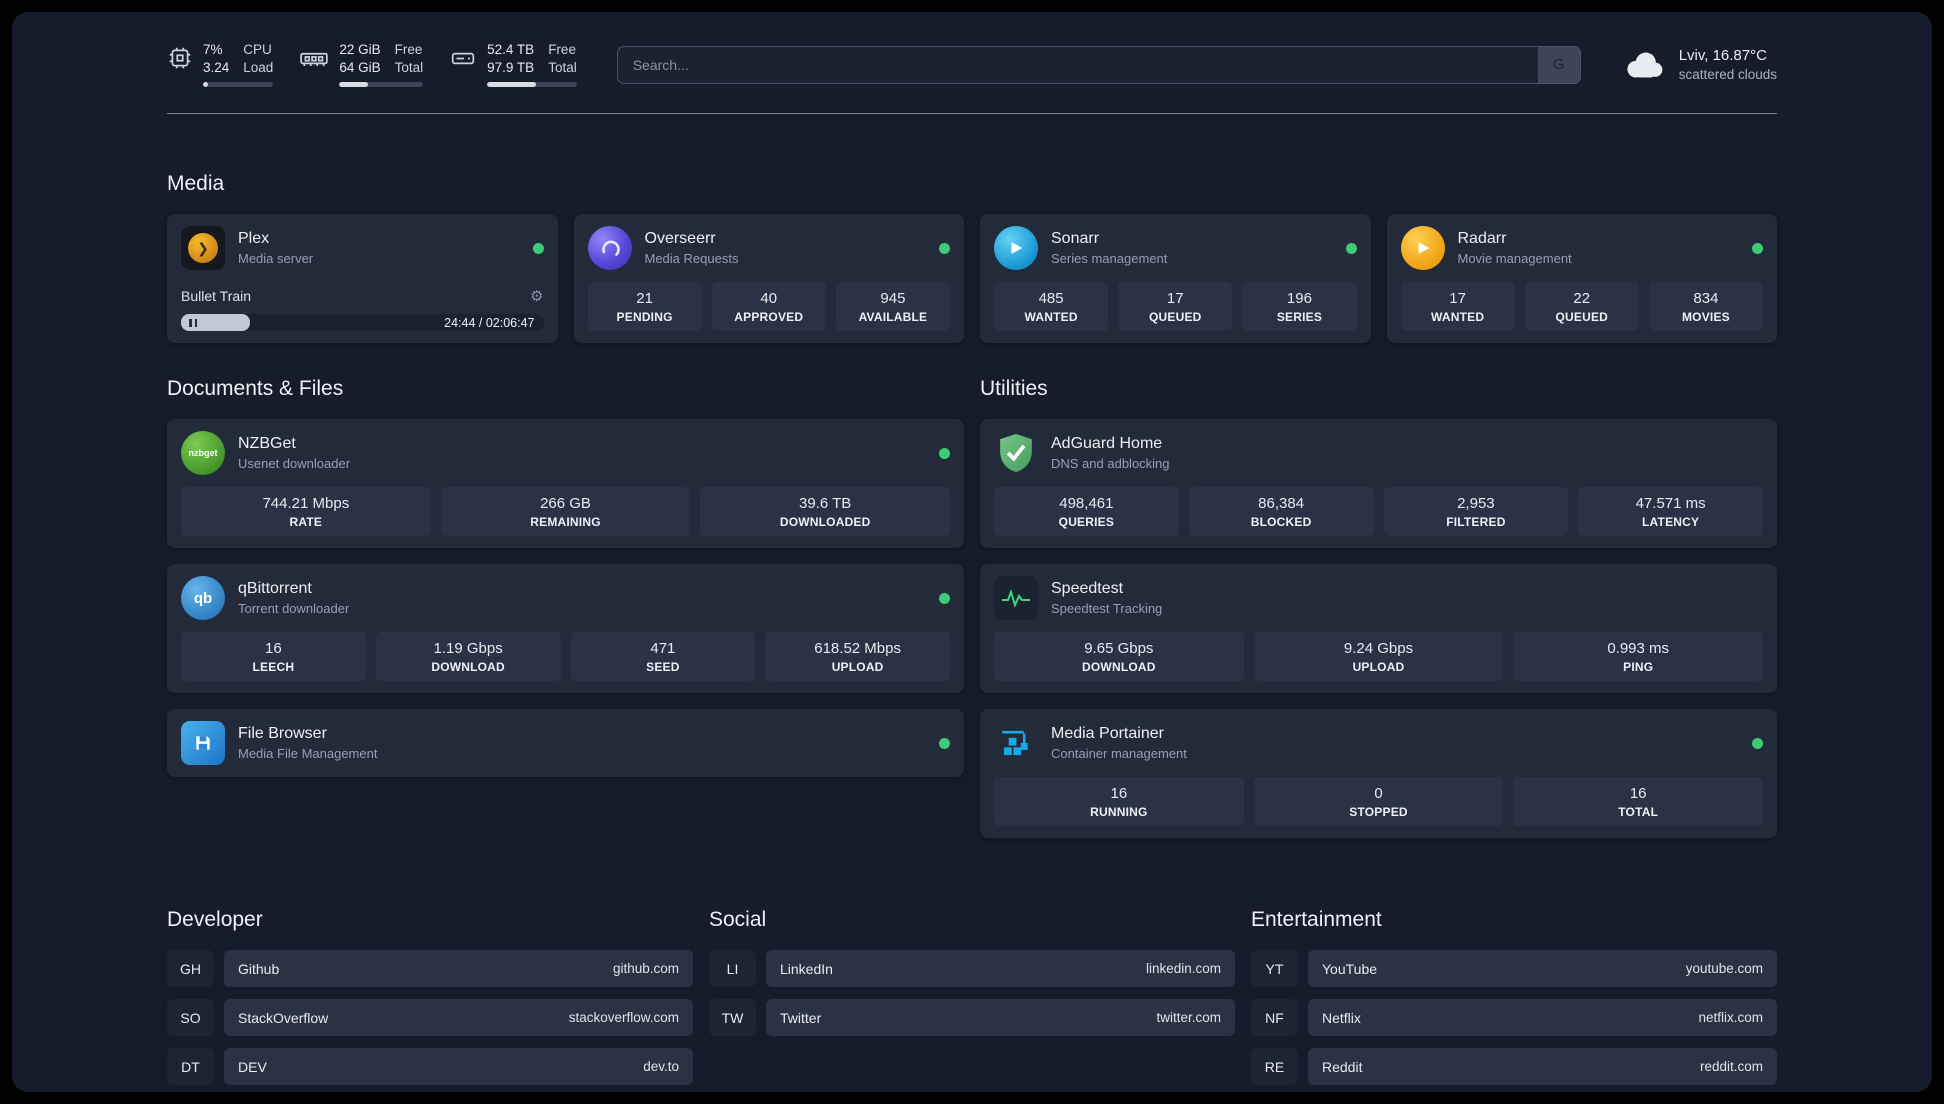 This screenshot has height=1104, width=1944. I want to click on reddit-abbr-icon: RE, so click(1274, 1066).